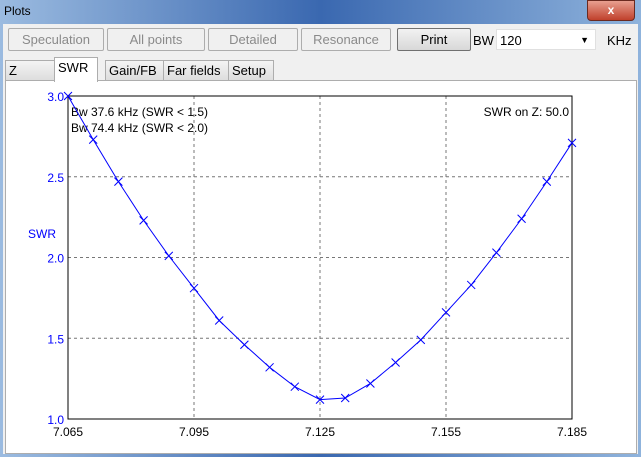 The image size is (641, 457). I want to click on x-tick-label: 7.065, so click(68, 432).